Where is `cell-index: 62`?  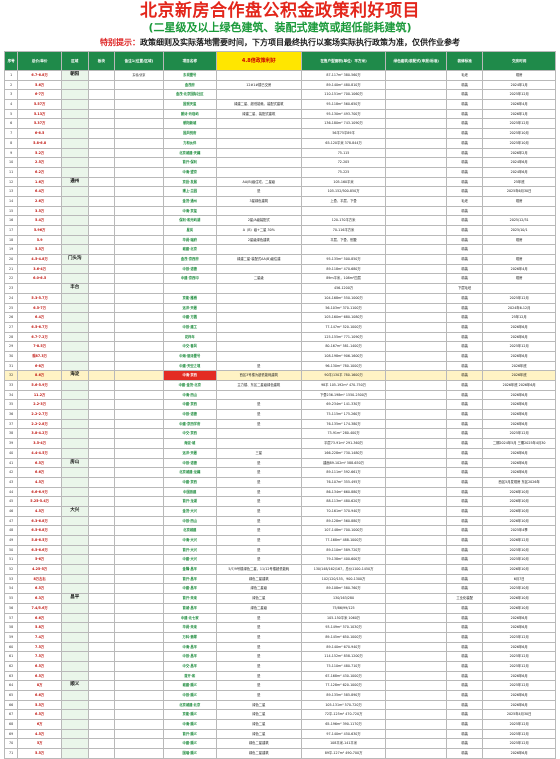
cell-index: 62 is located at coordinates (11, 666).